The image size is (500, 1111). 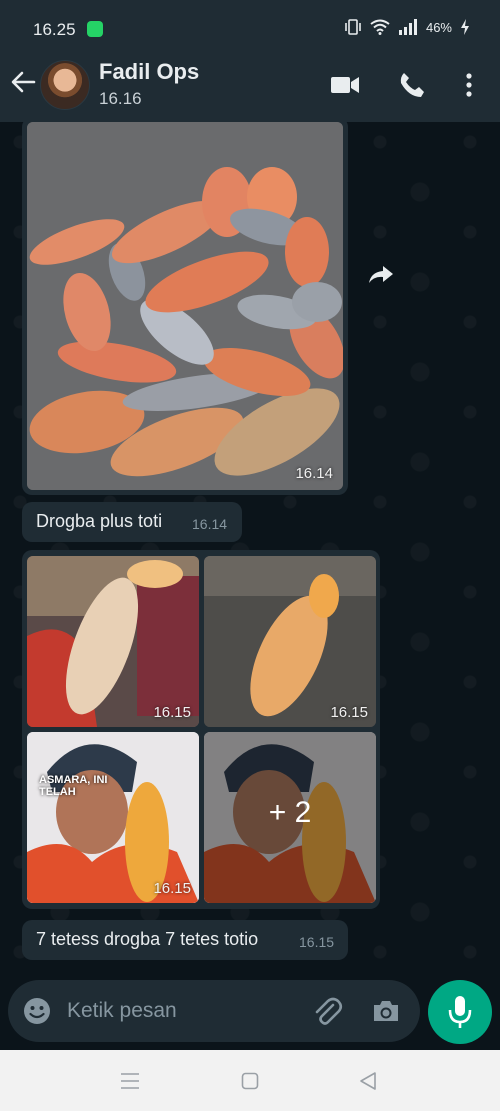 I want to click on selfie-photo-illustration, so click(x=113, y=817).